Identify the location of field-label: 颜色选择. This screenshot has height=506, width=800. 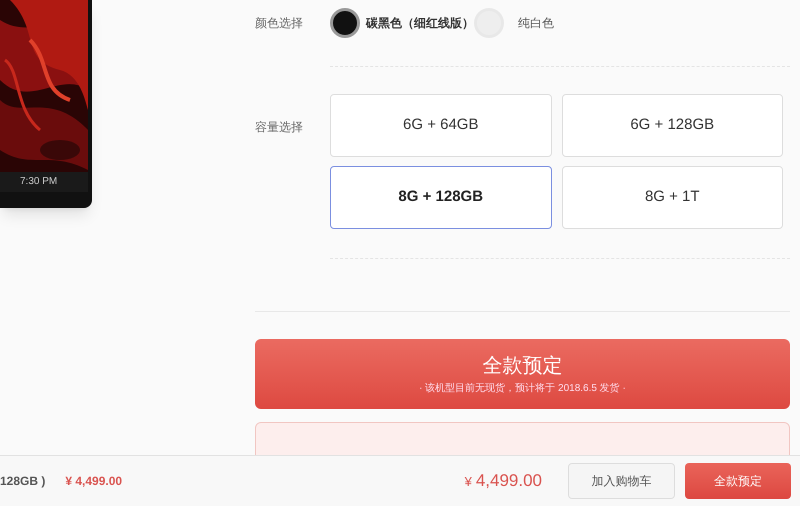
(279, 23).